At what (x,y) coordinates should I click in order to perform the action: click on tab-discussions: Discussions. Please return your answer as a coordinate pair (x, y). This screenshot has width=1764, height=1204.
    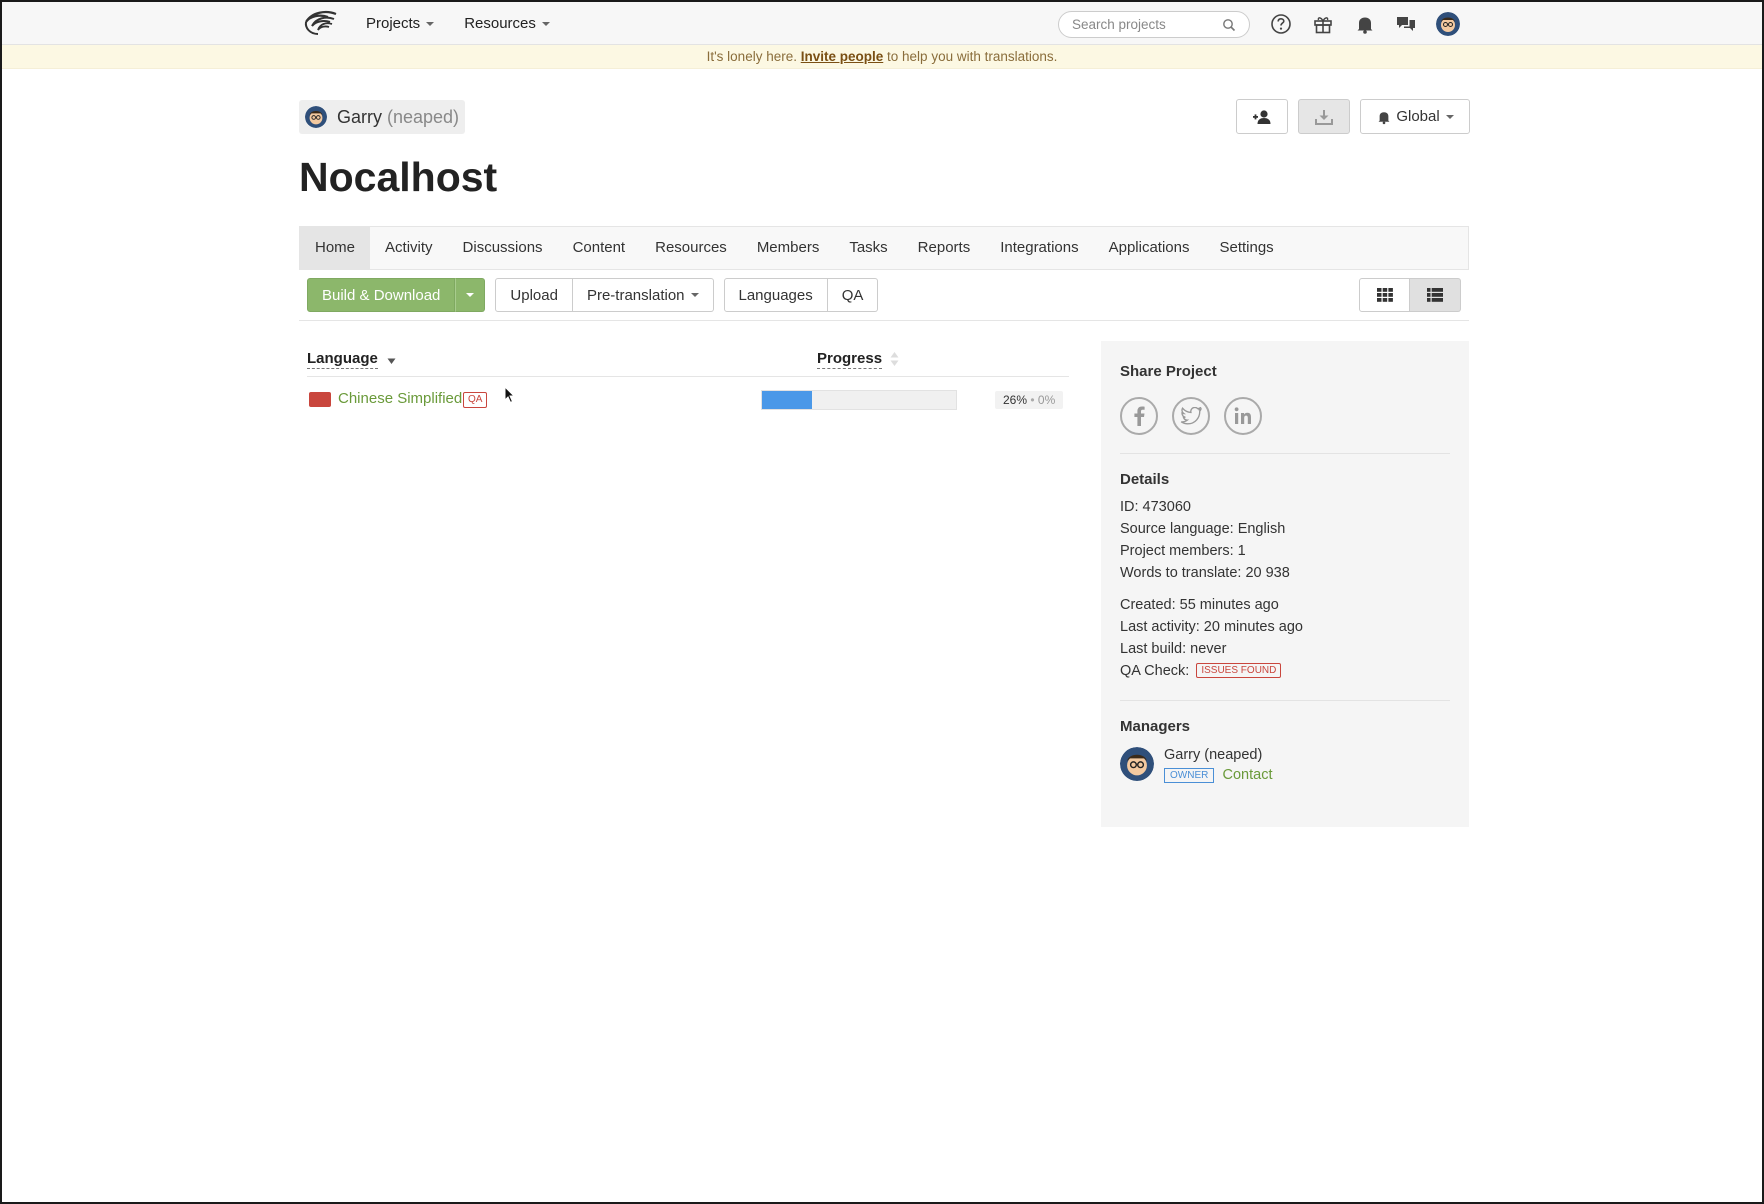
    Looking at the image, I should click on (503, 248).